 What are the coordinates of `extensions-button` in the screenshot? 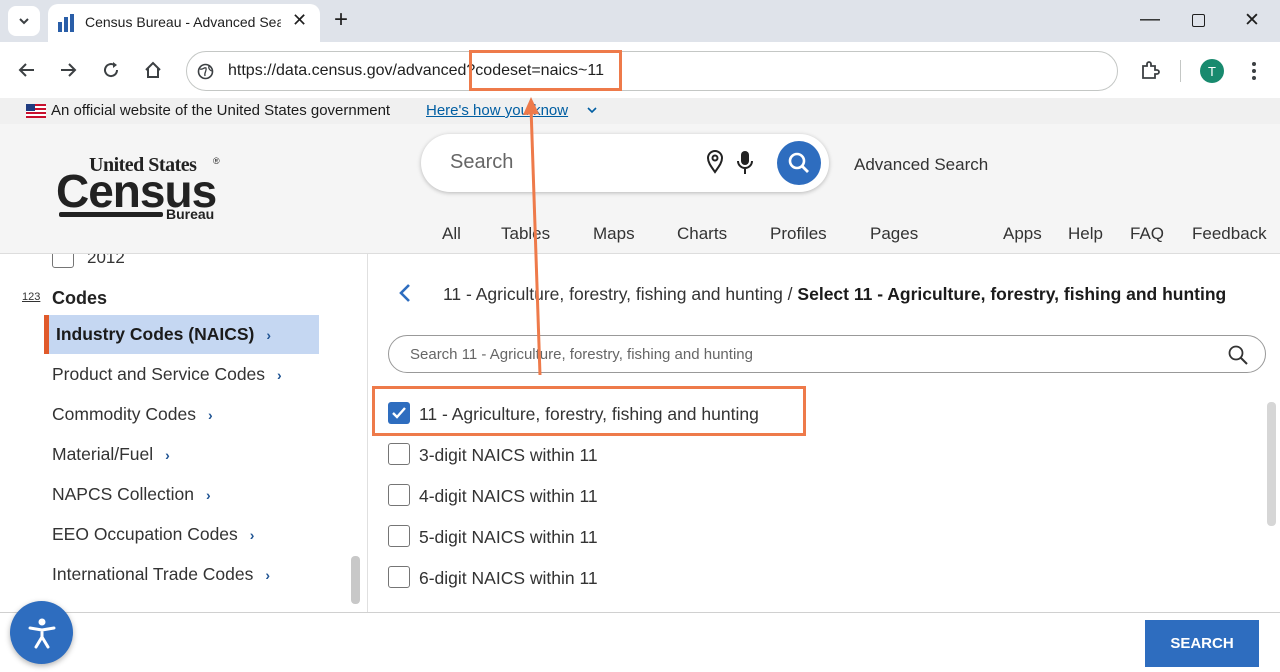 It's located at (1150, 70).